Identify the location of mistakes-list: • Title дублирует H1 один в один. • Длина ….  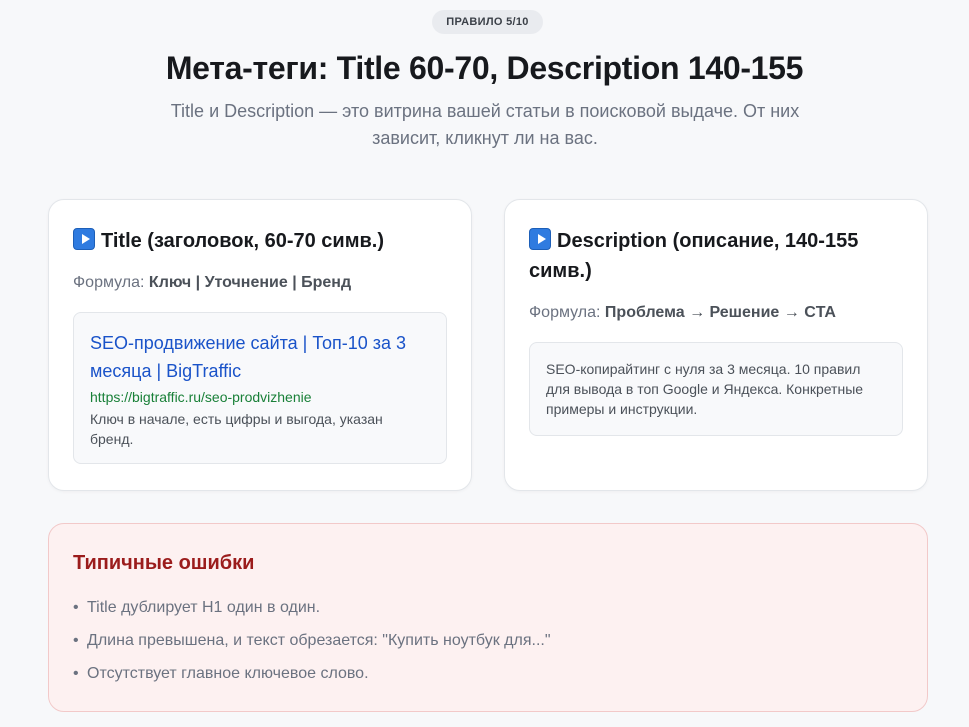
(312, 645).